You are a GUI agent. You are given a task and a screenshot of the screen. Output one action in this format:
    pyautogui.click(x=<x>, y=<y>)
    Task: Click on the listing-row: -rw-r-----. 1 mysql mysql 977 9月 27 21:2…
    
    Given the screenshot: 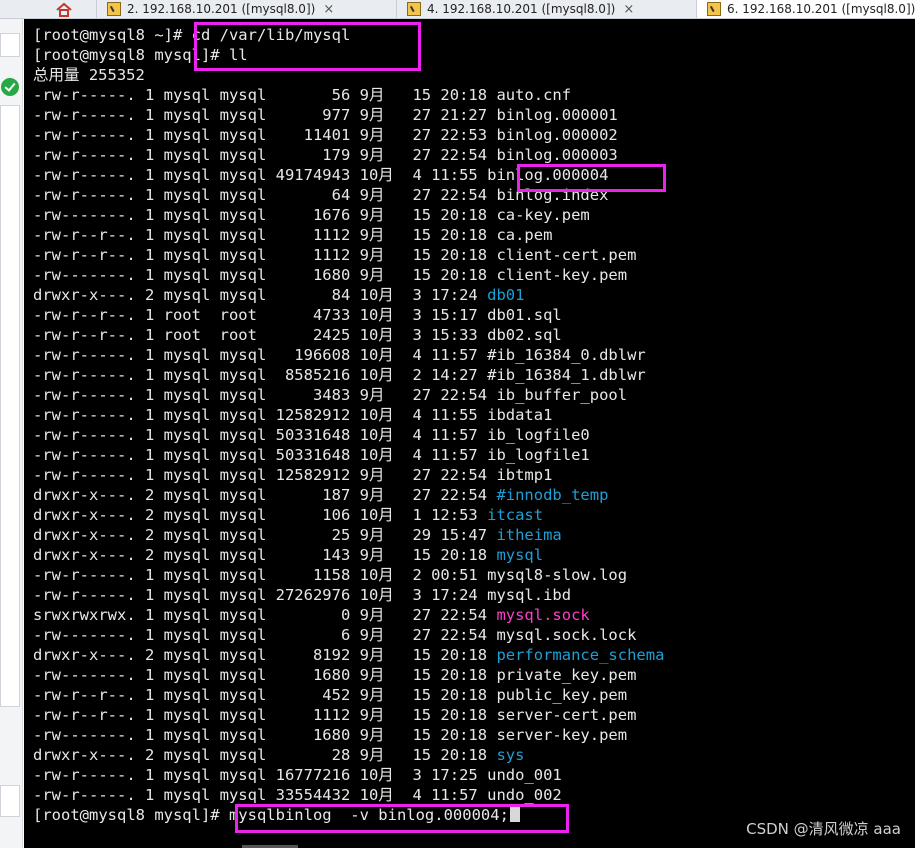 What is the action you would take?
    pyautogui.click(x=348, y=115)
    